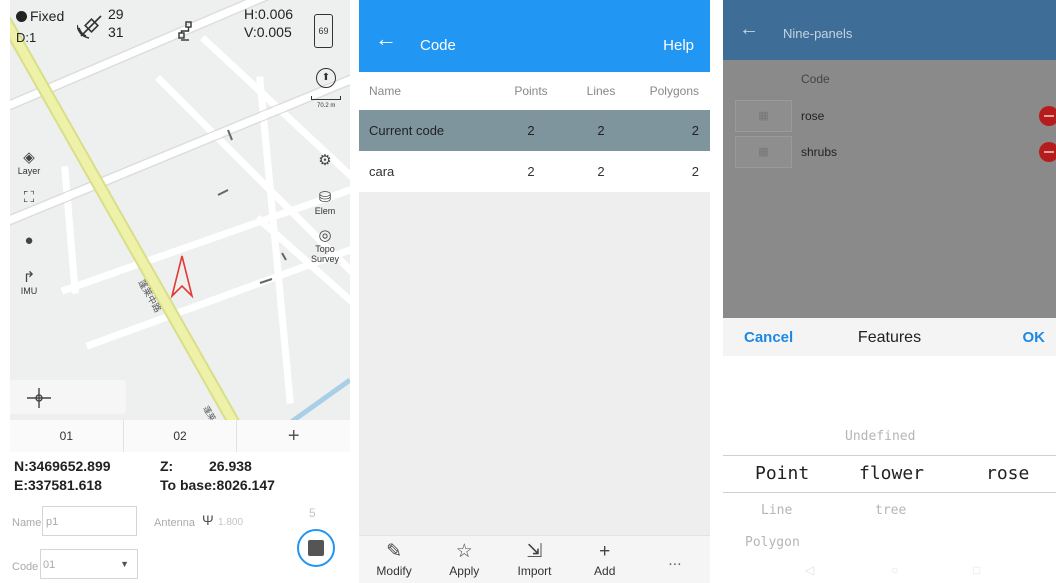  Describe the element at coordinates (772, 542) in the screenshot. I see `picker-option: Polygon` at that location.